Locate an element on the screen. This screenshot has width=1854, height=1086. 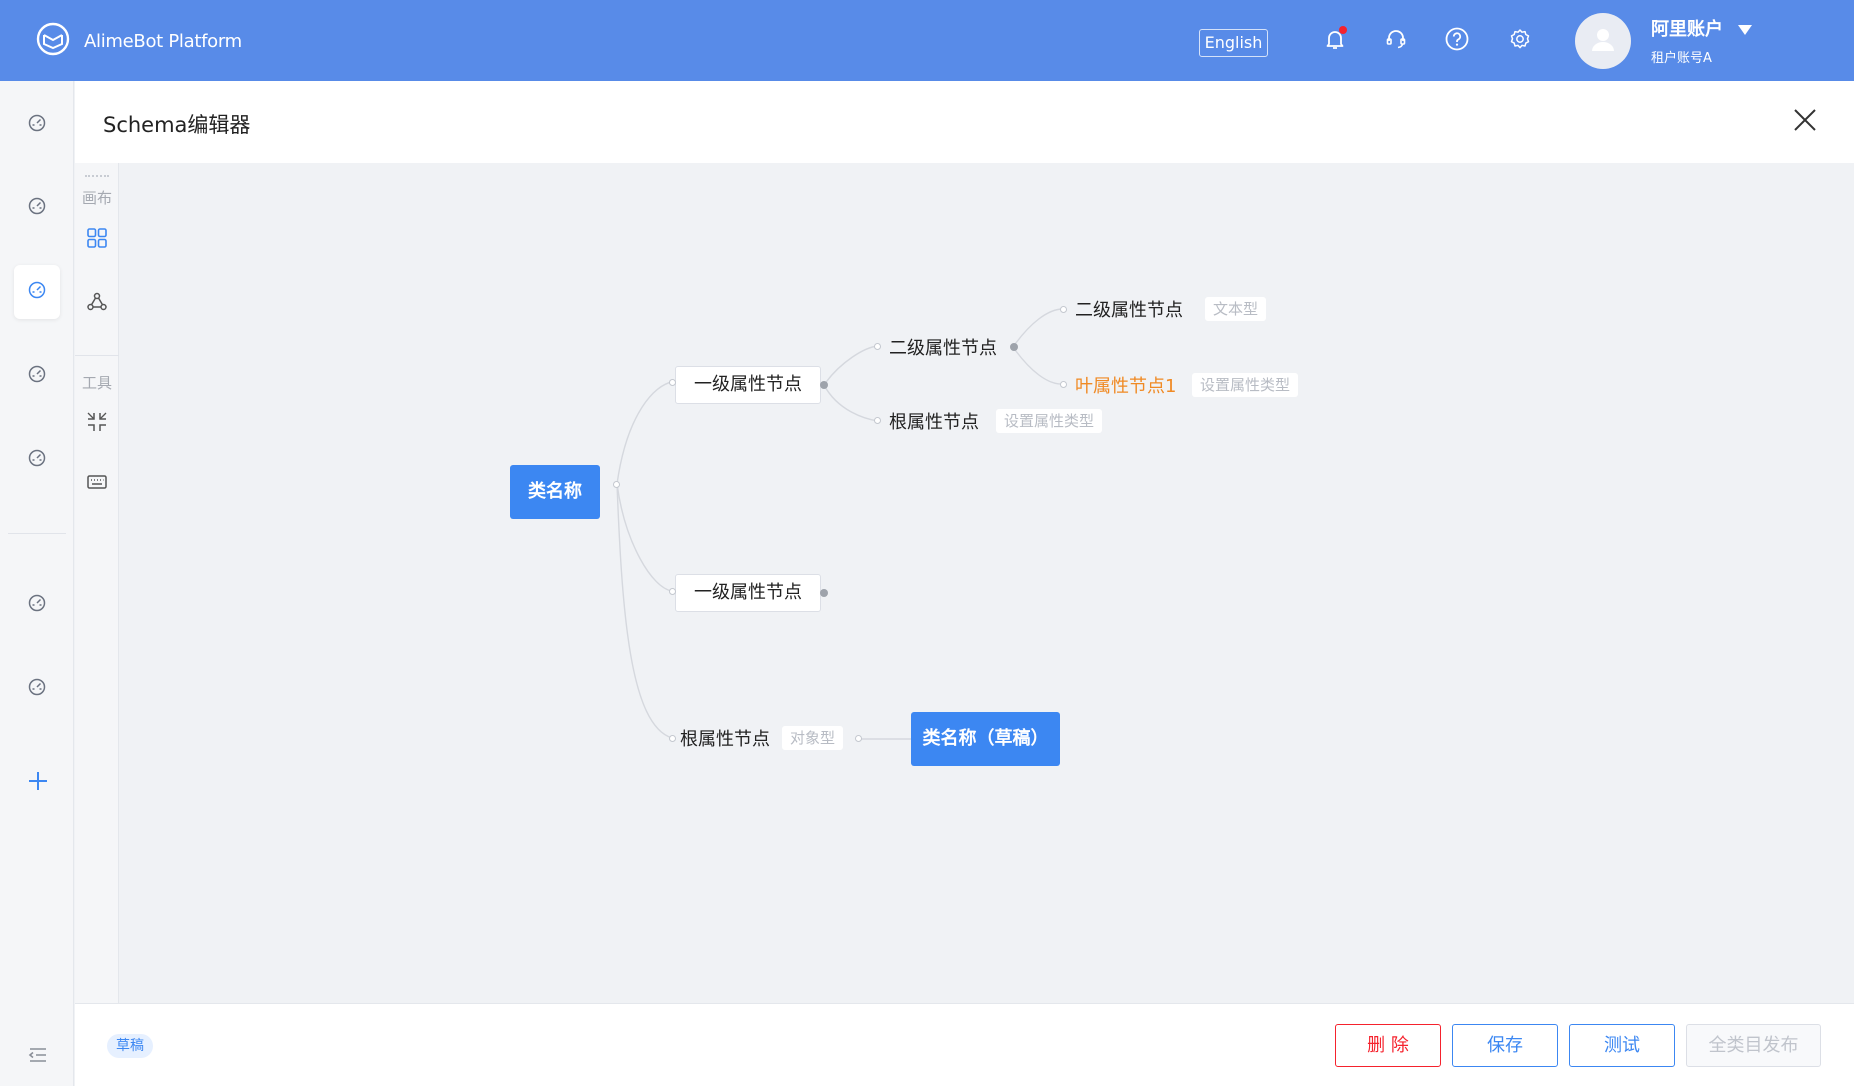
settings-button is located at coordinates (1520, 41).